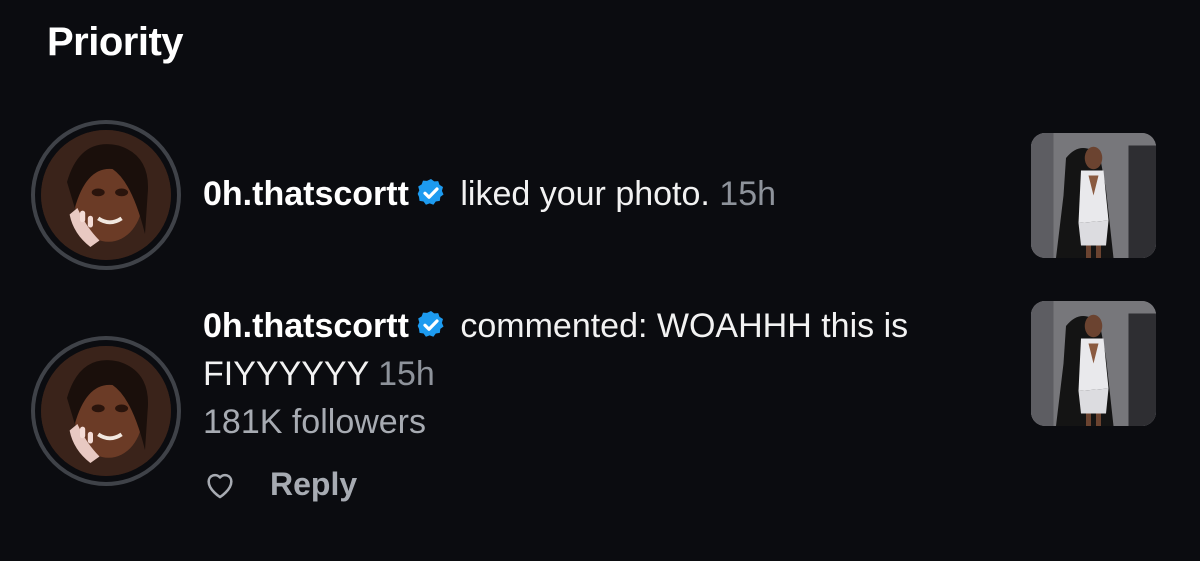  What do you see at coordinates (115, 42) in the screenshot?
I see `section-title: Priority` at bounding box center [115, 42].